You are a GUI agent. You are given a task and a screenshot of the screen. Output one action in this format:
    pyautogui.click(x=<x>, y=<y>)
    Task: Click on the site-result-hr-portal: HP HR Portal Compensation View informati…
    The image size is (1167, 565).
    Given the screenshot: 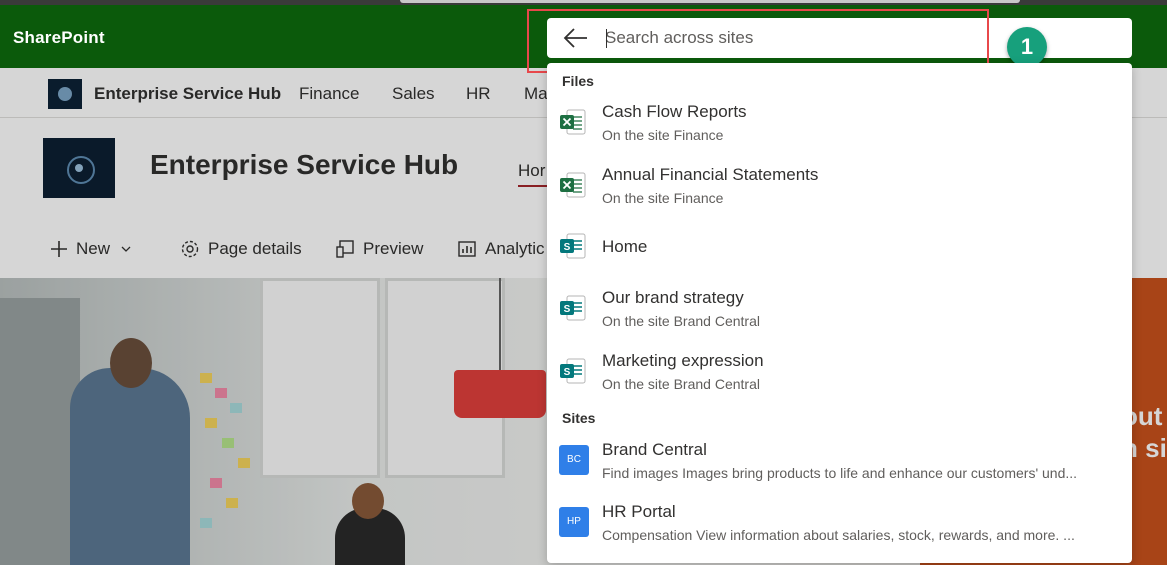 What is the action you would take?
    pyautogui.click(x=839, y=523)
    